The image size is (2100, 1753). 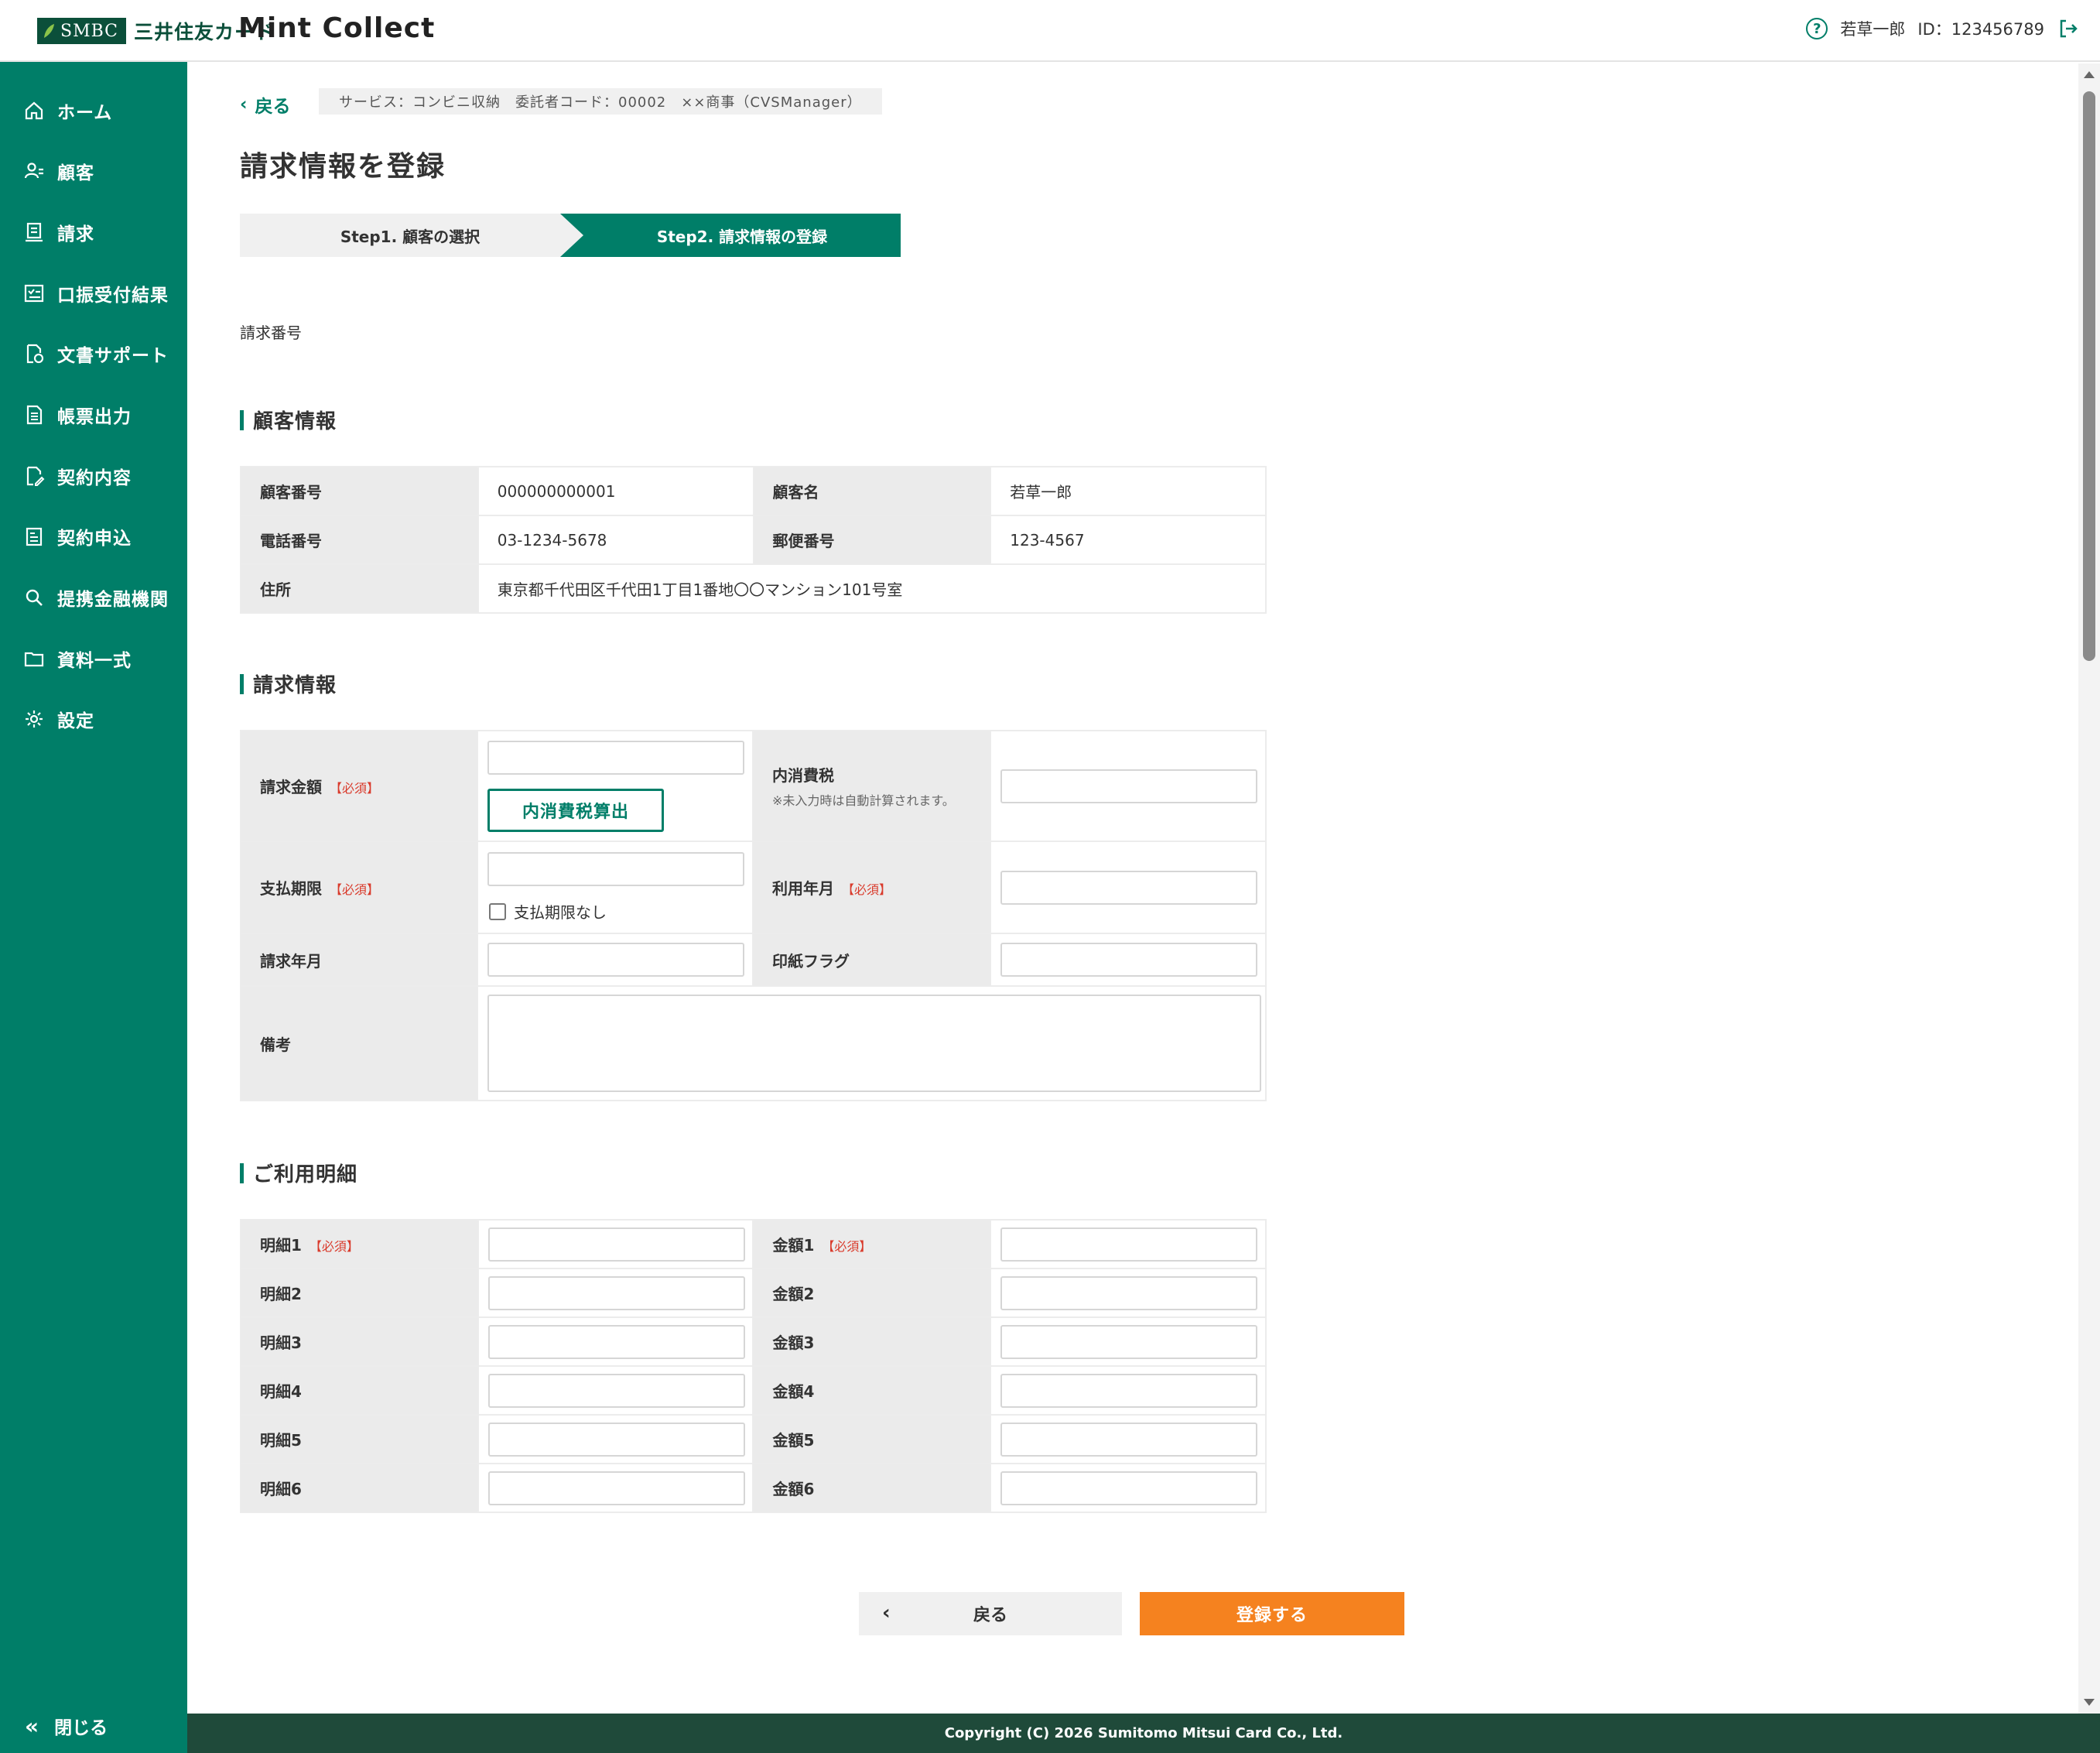 What do you see at coordinates (616, 869) in the screenshot?
I see `due-date-input` at bounding box center [616, 869].